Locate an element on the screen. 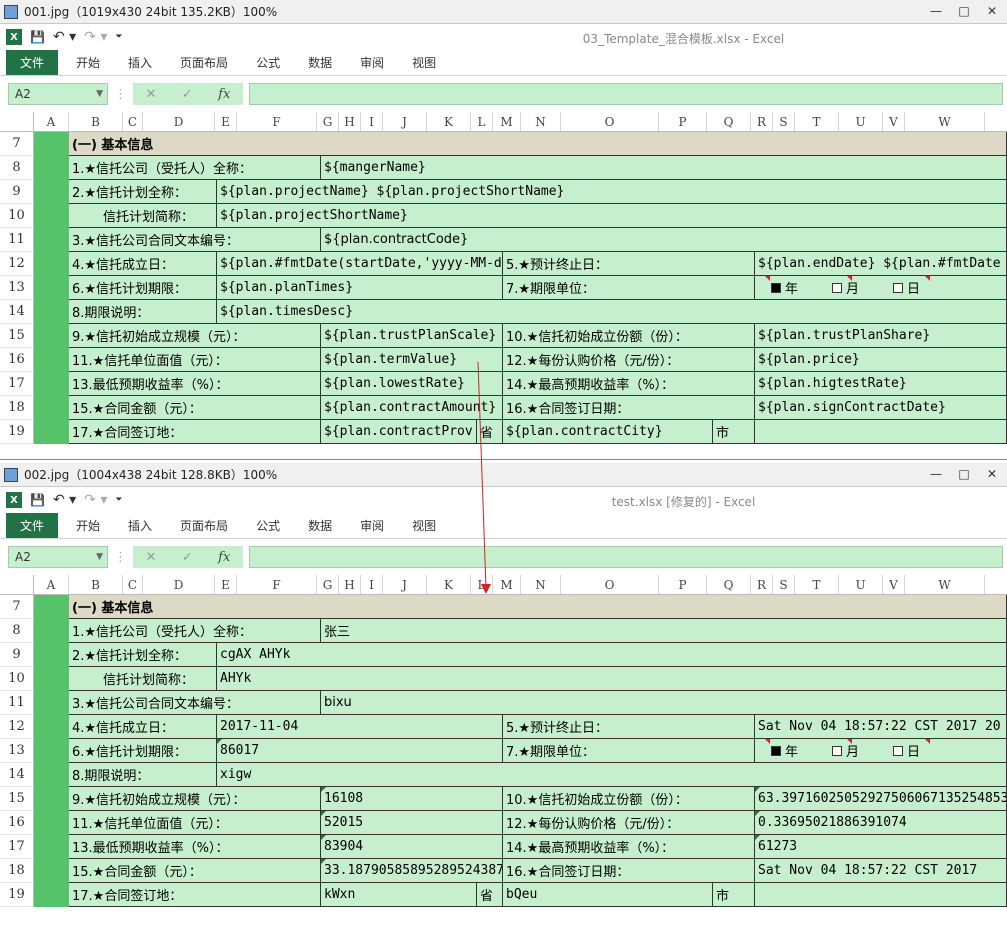  qat-customize-icon: ⏷ is located at coordinates (118, 37).